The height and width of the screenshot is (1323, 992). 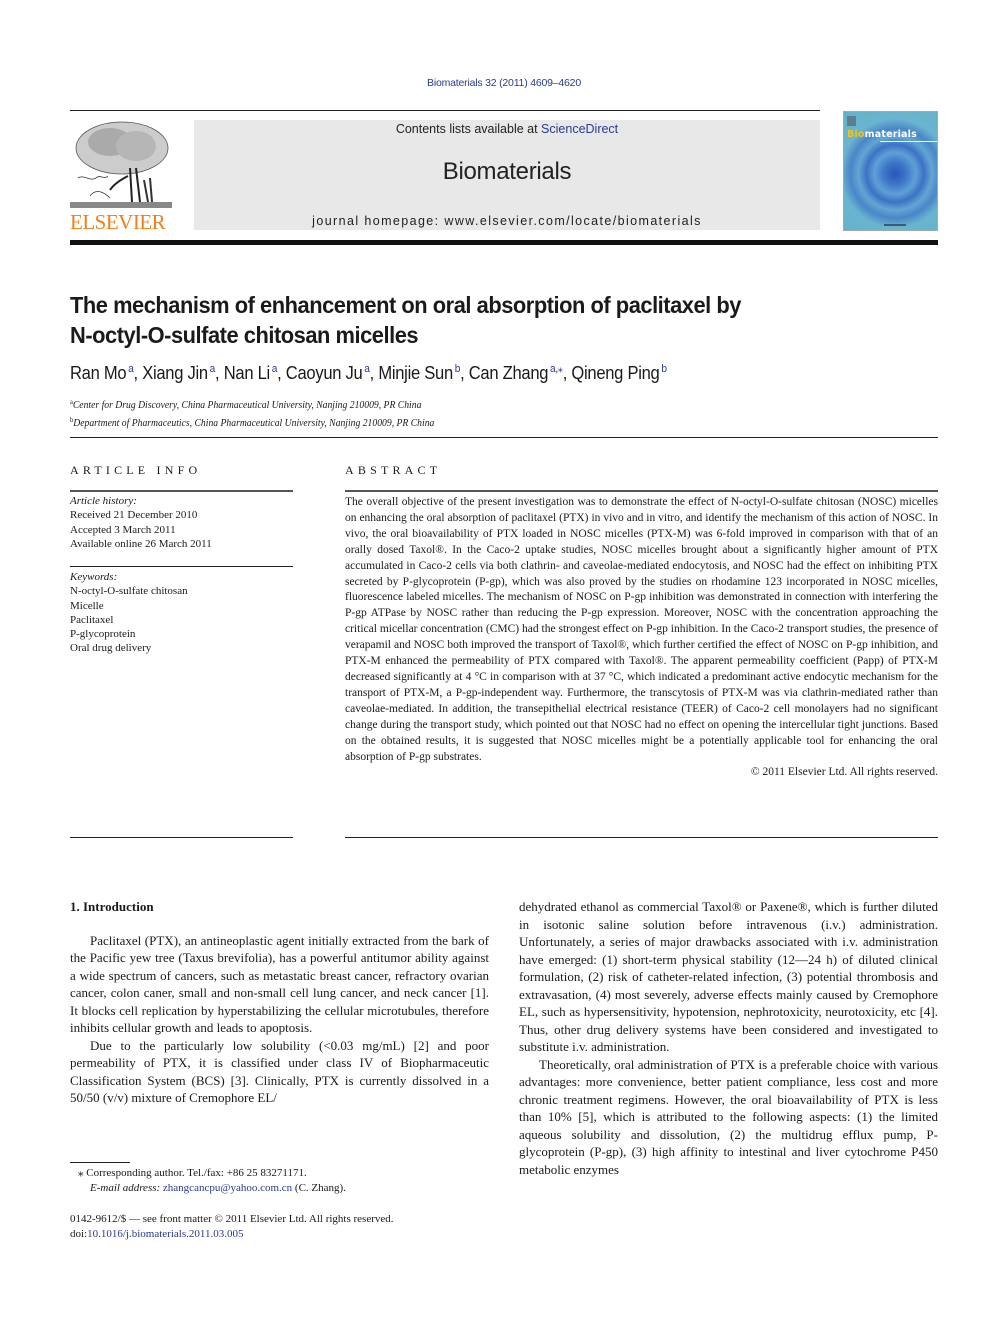 What do you see at coordinates (179, 373) in the screenshot?
I see `author: Xiang Jin a` at bounding box center [179, 373].